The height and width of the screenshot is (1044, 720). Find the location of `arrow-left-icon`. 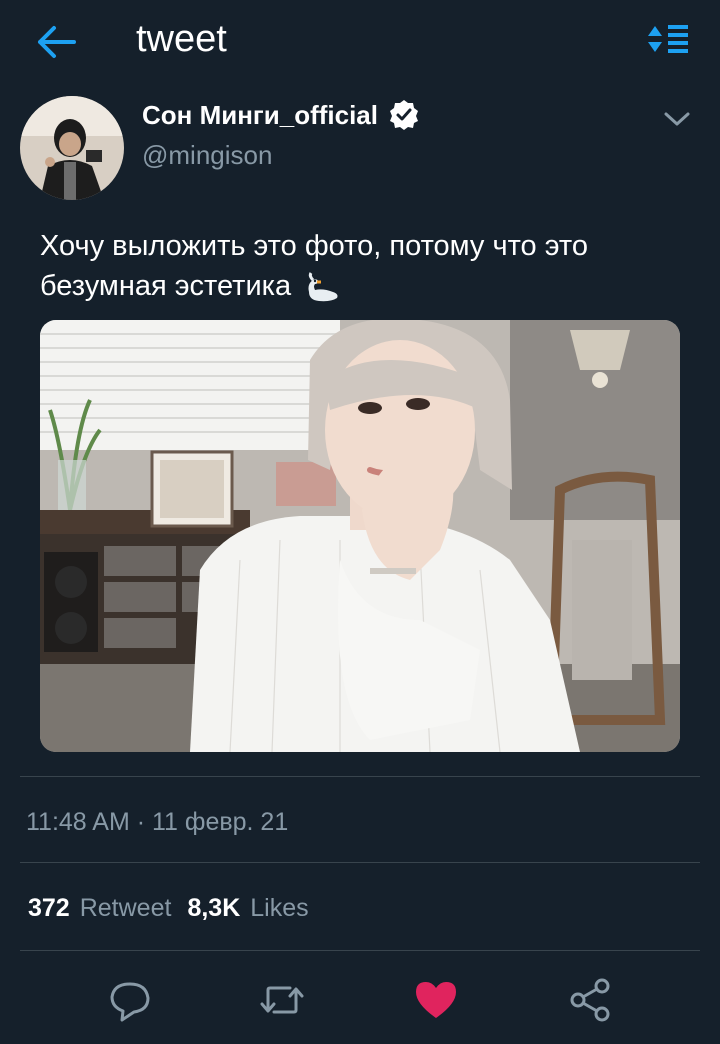

arrow-left-icon is located at coordinates (57, 42).